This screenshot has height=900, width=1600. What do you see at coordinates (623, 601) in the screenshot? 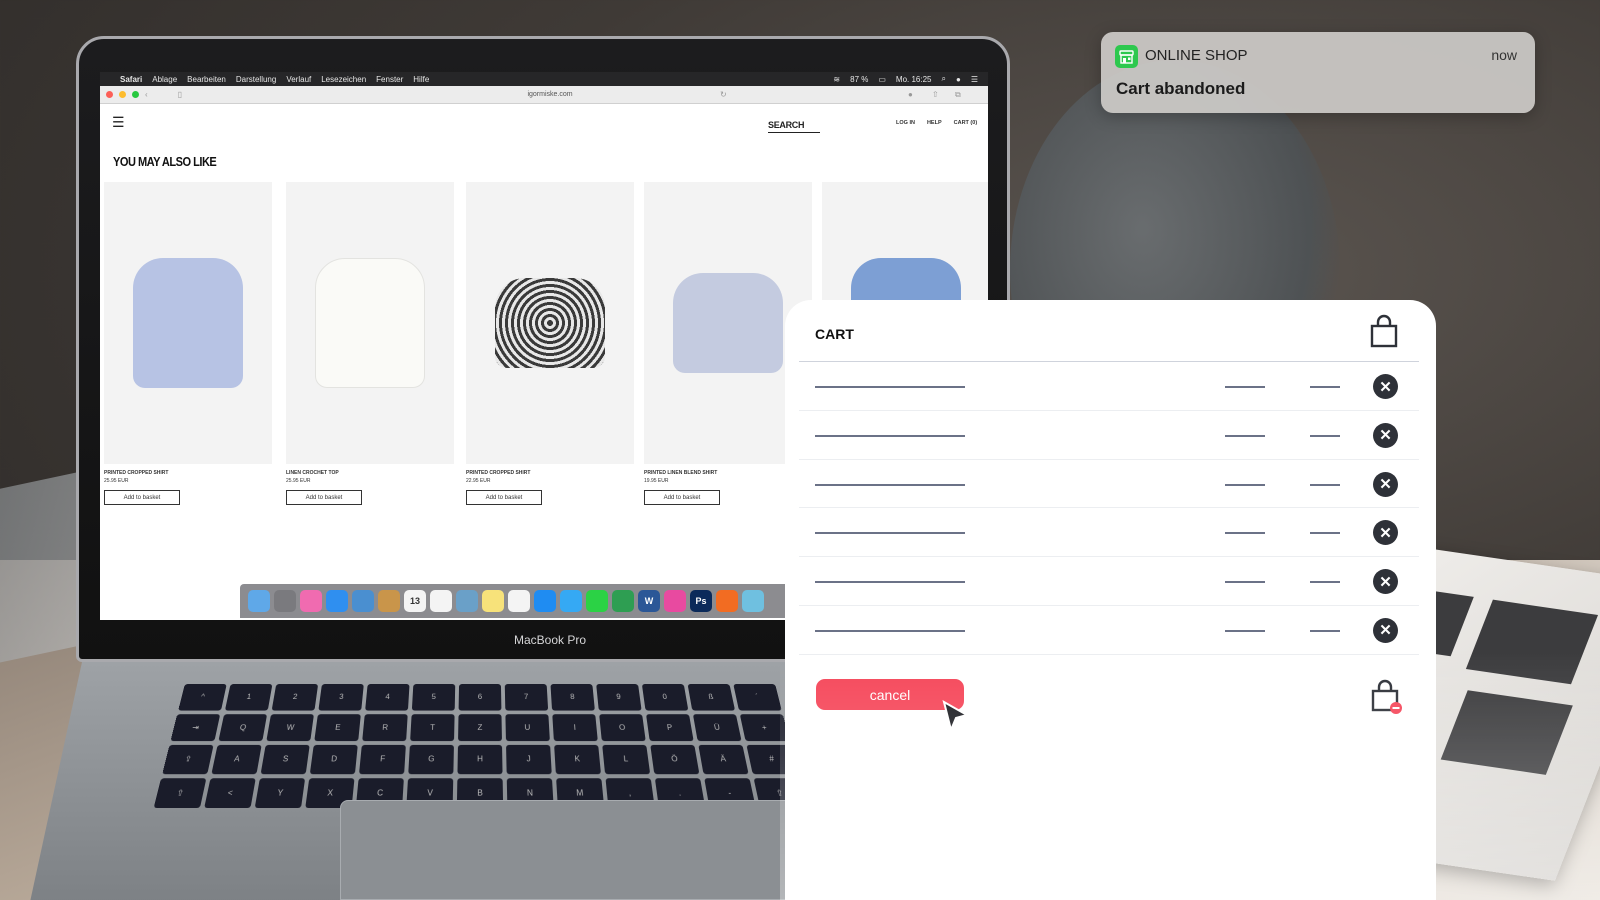
I see `dock-app-google-drive` at bounding box center [623, 601].